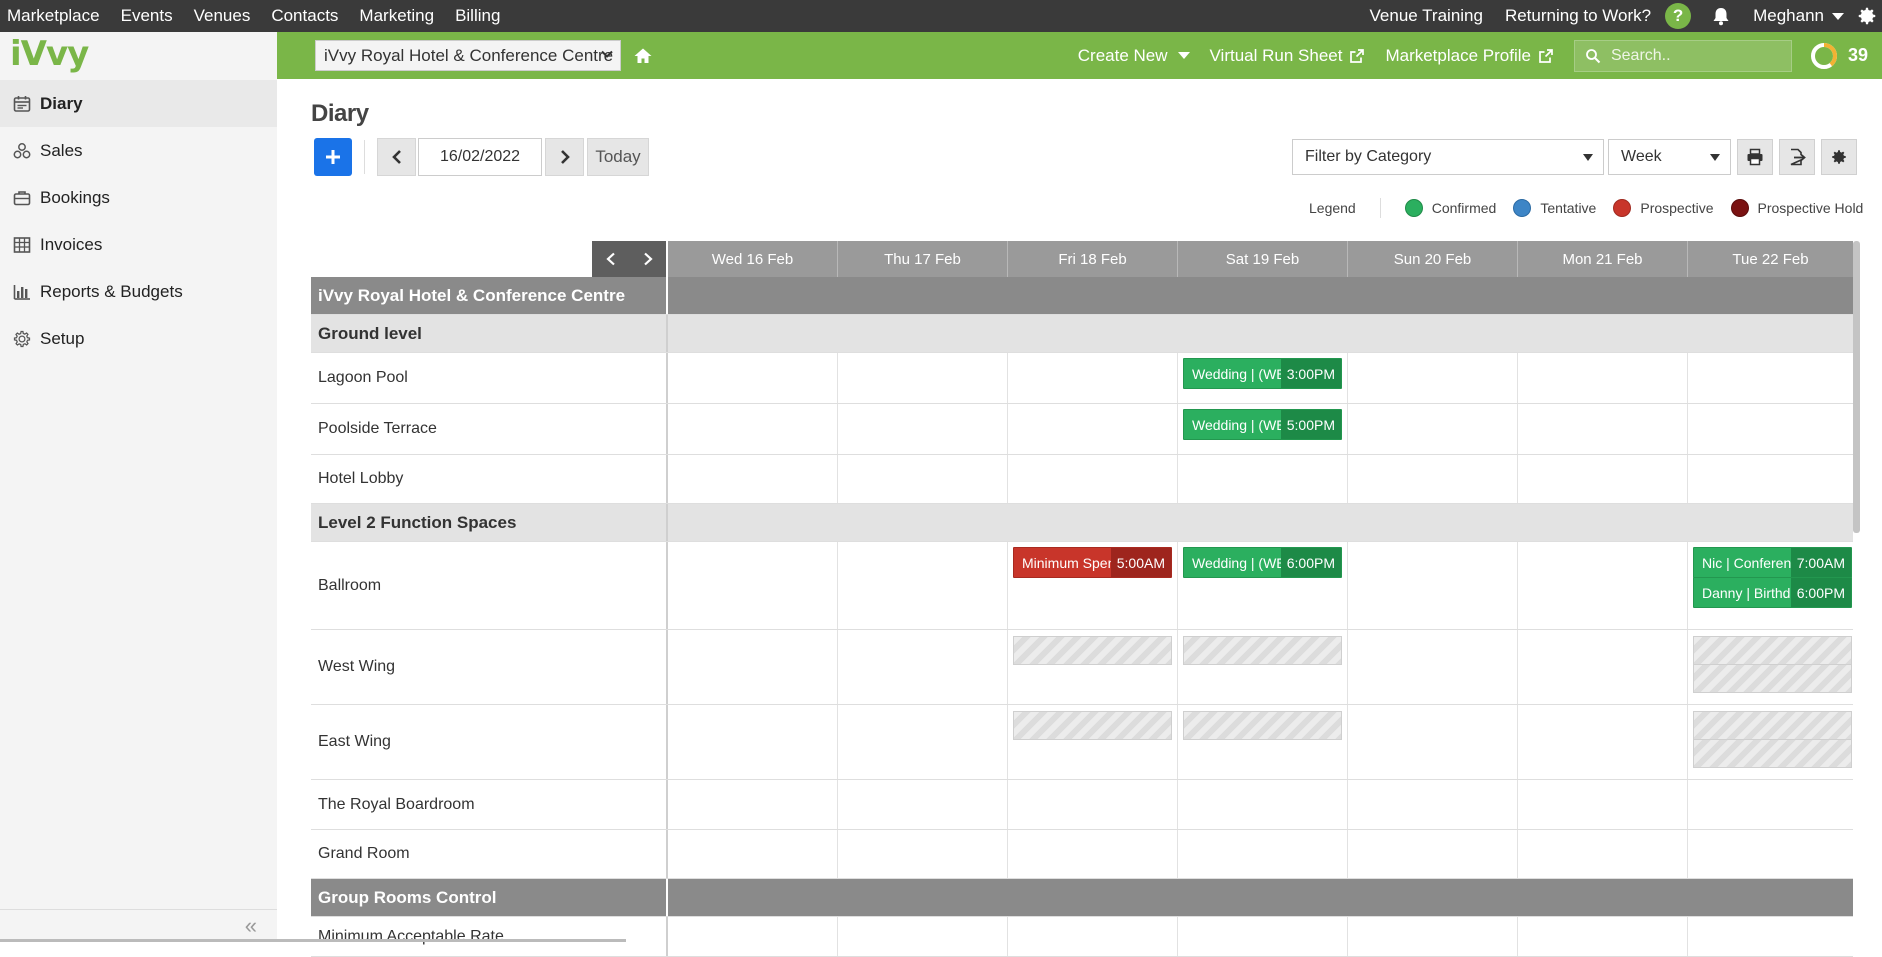  I want to click on search-input: Search.., so click(1682, 55).